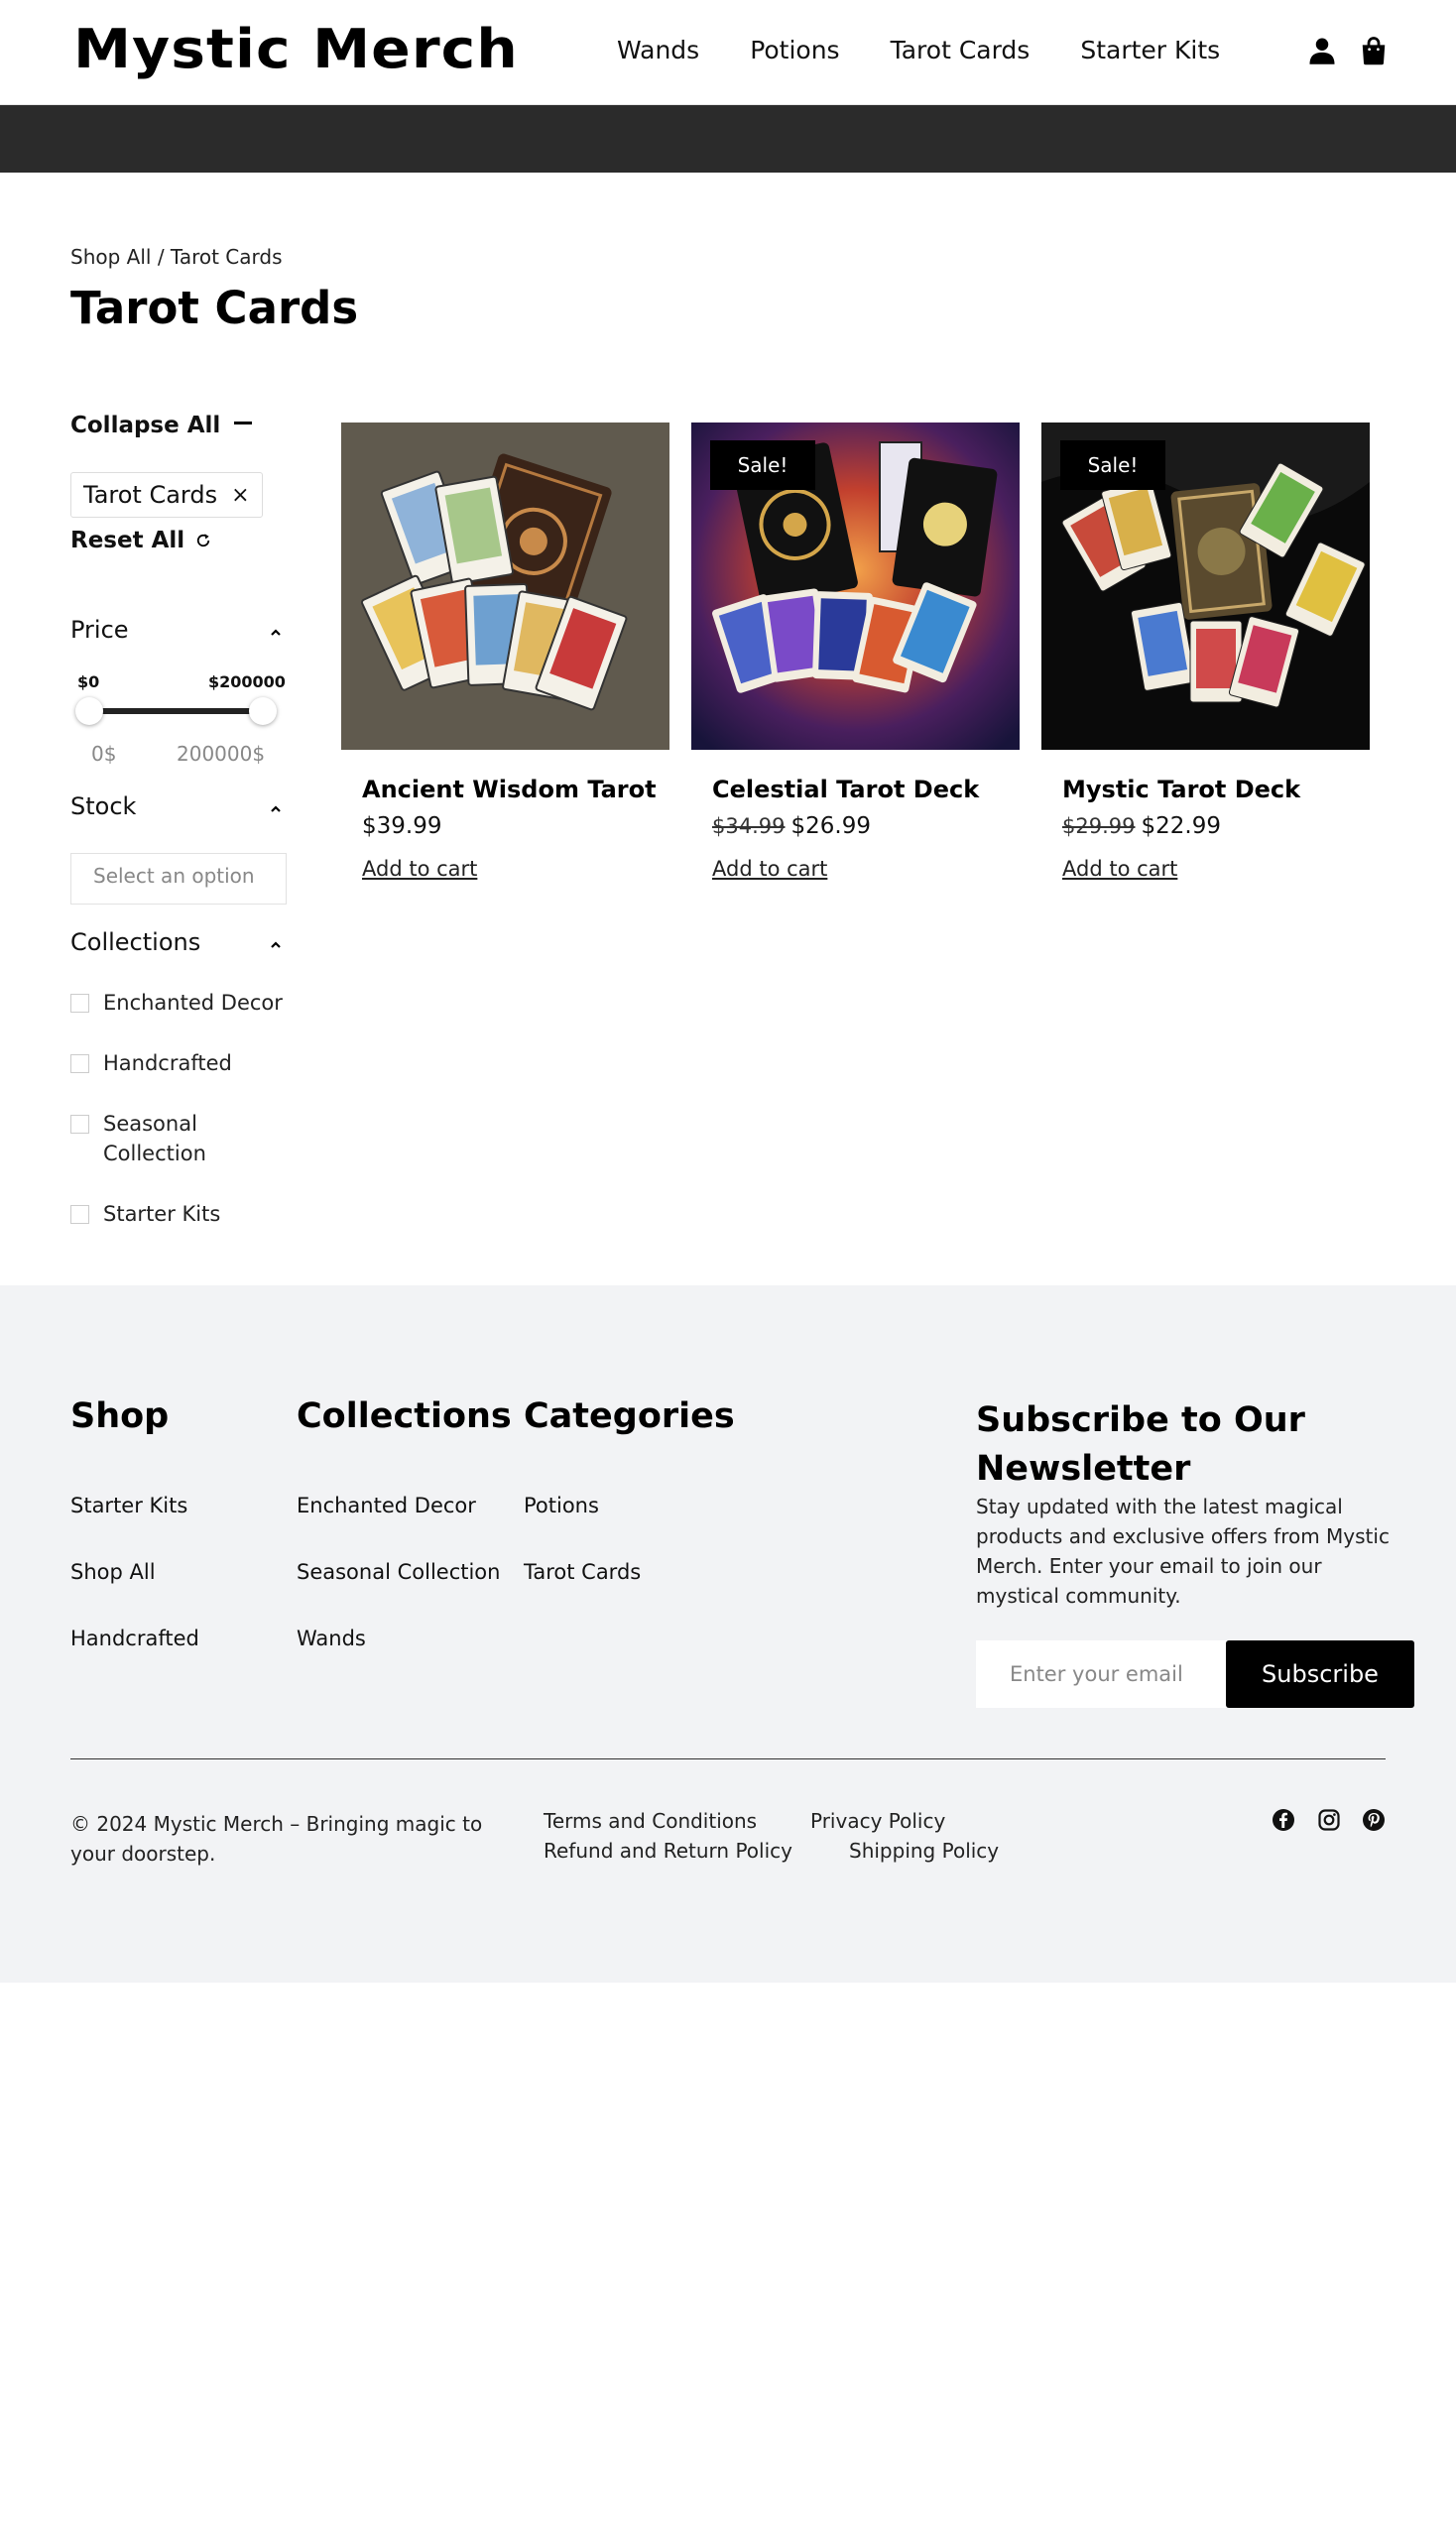 The image size is (1456, 2539). Describe the element at coordinates (877, 1821) in the screenshot. I see `legal-link-privacy: Privacy Policy` at that location.